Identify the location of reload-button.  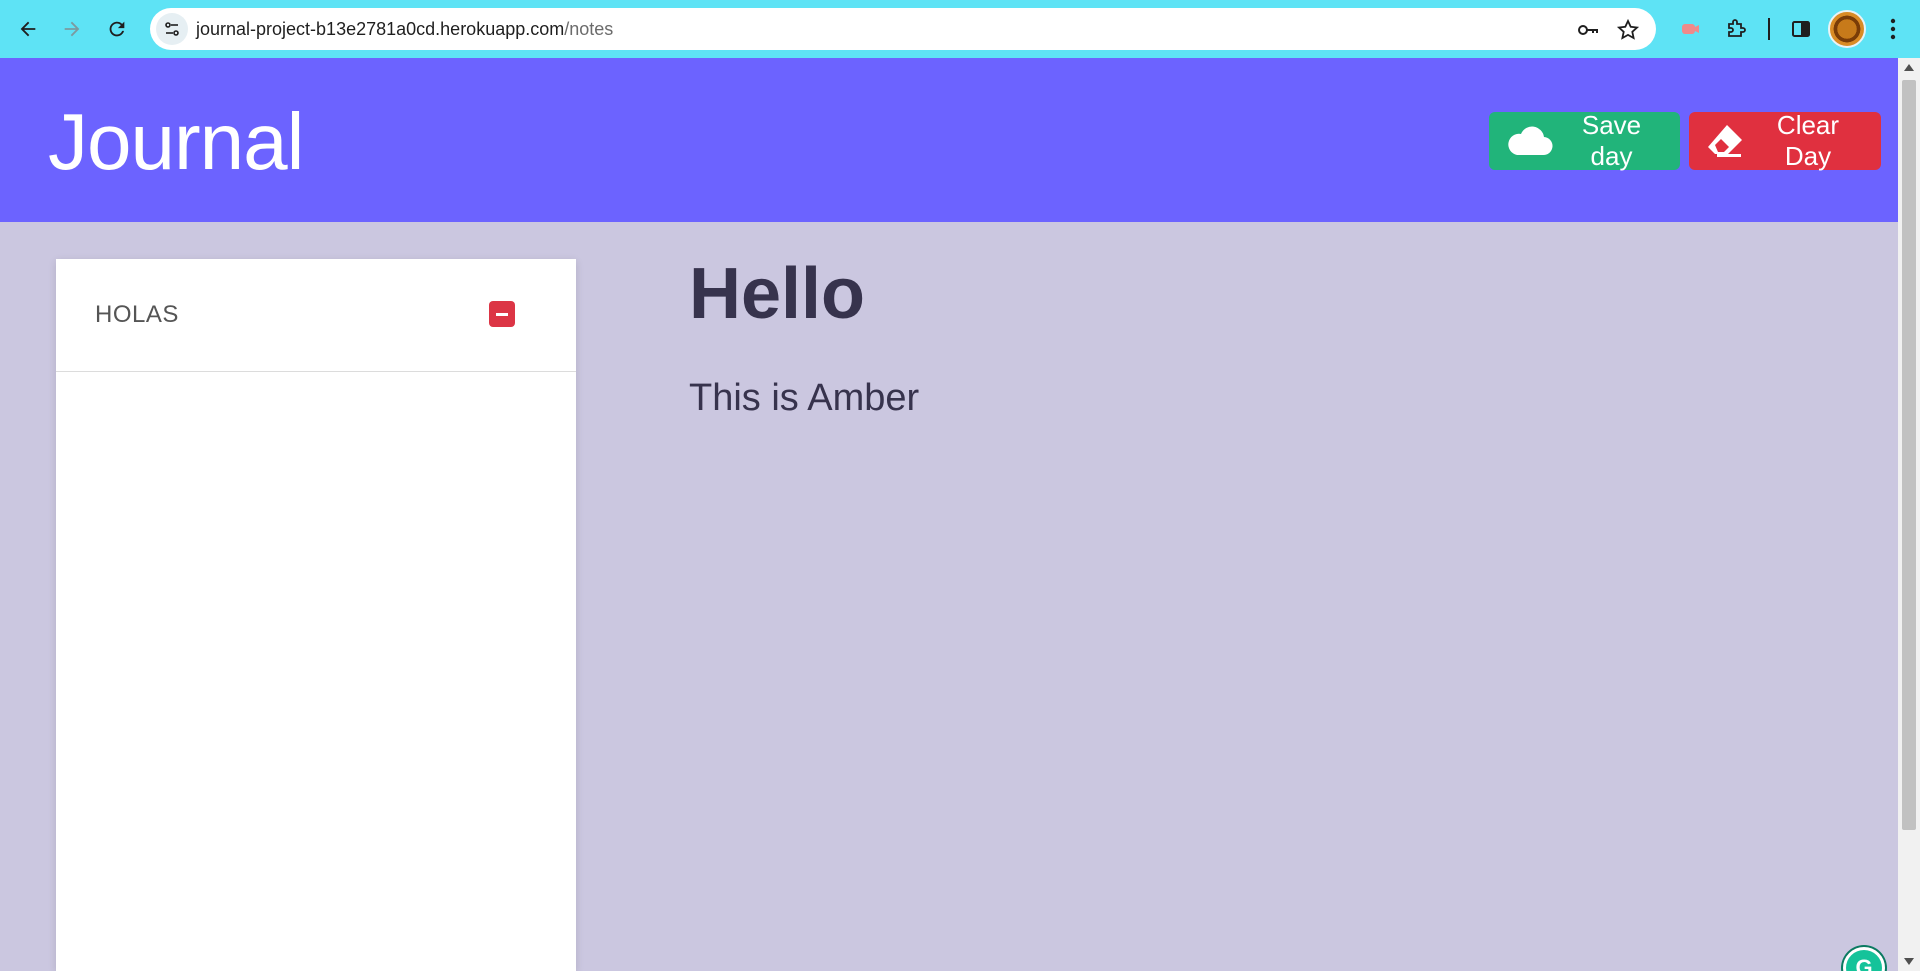
(117, 29).